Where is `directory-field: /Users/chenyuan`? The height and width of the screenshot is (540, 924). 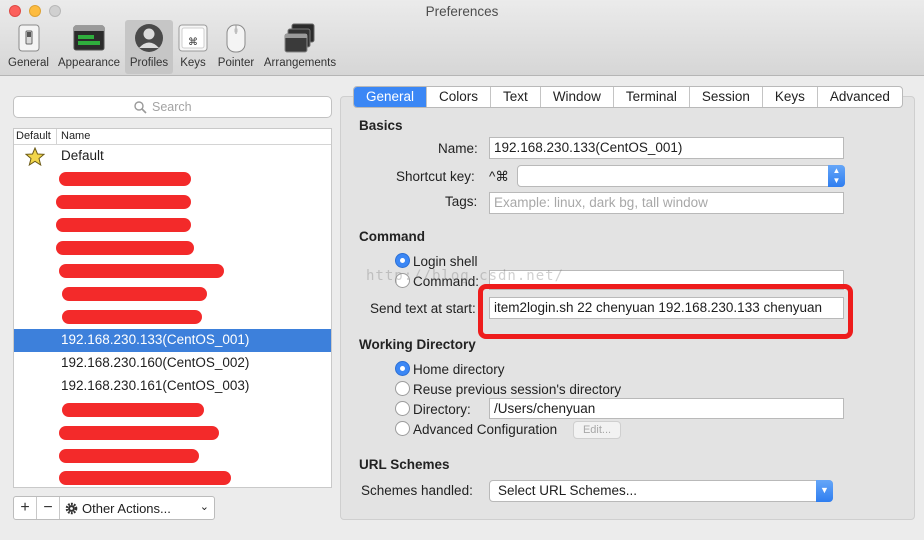 directory-field: /Users/chenyuan is located at coordinates (666, 408).